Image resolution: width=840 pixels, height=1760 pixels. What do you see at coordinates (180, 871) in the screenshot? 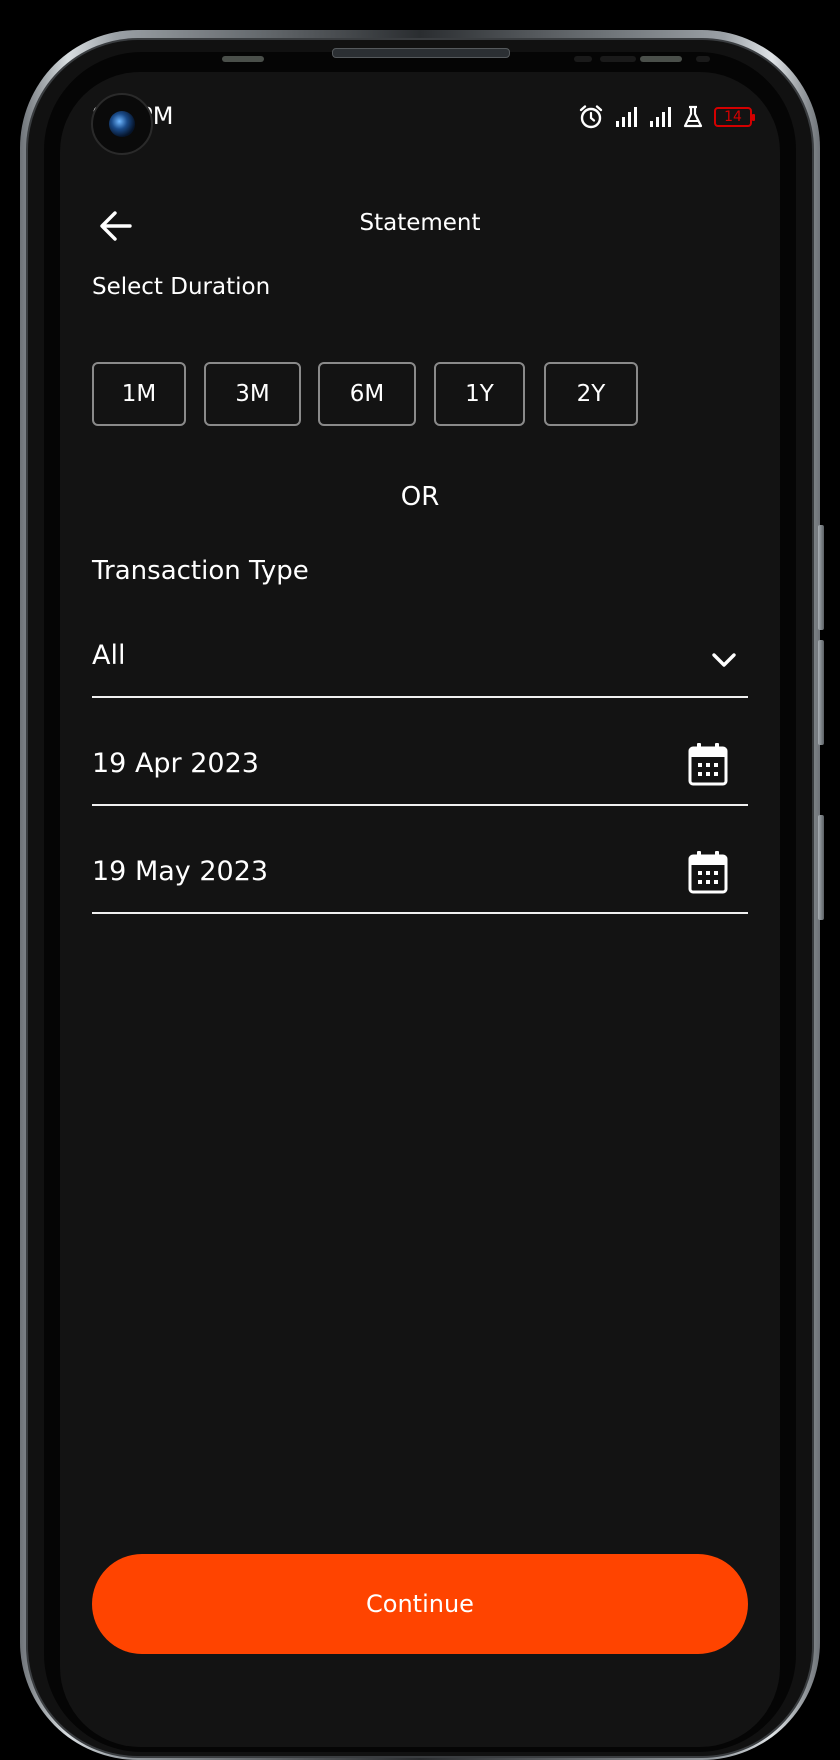
I see `to-date-value: 19 May 2023` at bounding box center [180, 871].